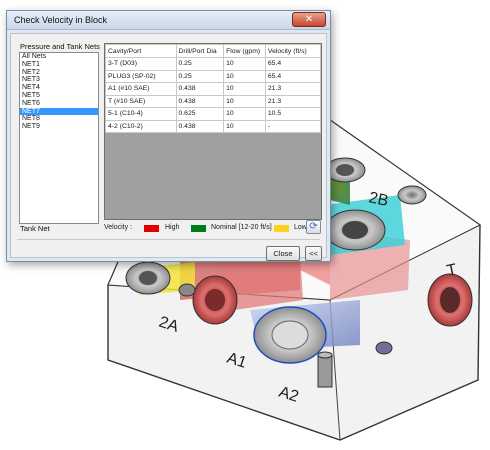 The width and height of the screenshot is (490, 450). I want to click on velocity-label: Velocity :, so click(118, 227).